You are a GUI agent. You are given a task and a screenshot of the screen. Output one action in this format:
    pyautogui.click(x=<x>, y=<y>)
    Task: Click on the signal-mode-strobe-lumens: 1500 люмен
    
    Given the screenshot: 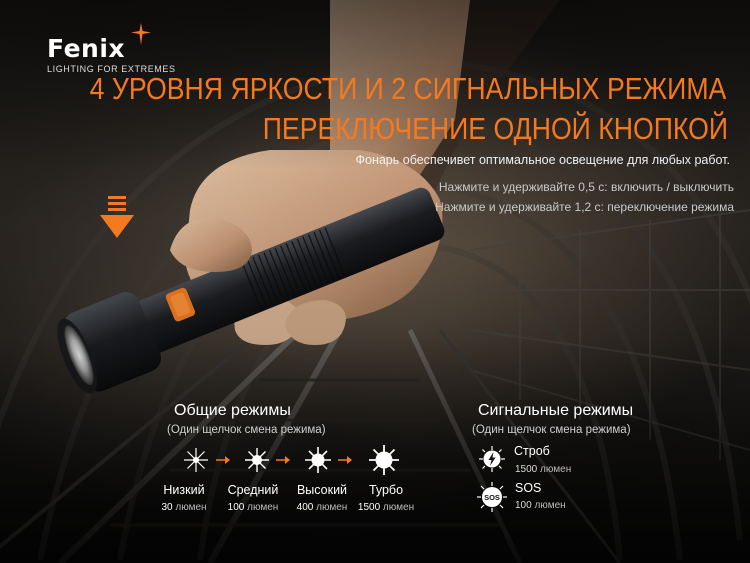 What is the action you would take?
    pyautogui.click(x=543, y=469)
    